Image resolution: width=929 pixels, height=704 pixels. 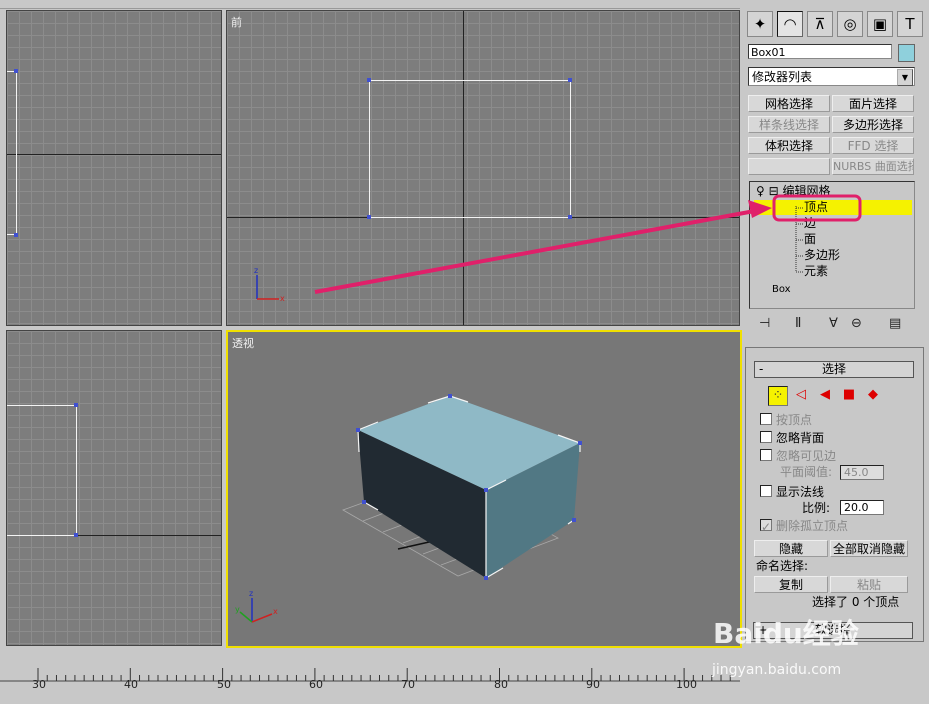 What do you see at coordinates (39, 684) in the screenshot?
I see `ruler-label: 30` at bounding box center [39, 684].